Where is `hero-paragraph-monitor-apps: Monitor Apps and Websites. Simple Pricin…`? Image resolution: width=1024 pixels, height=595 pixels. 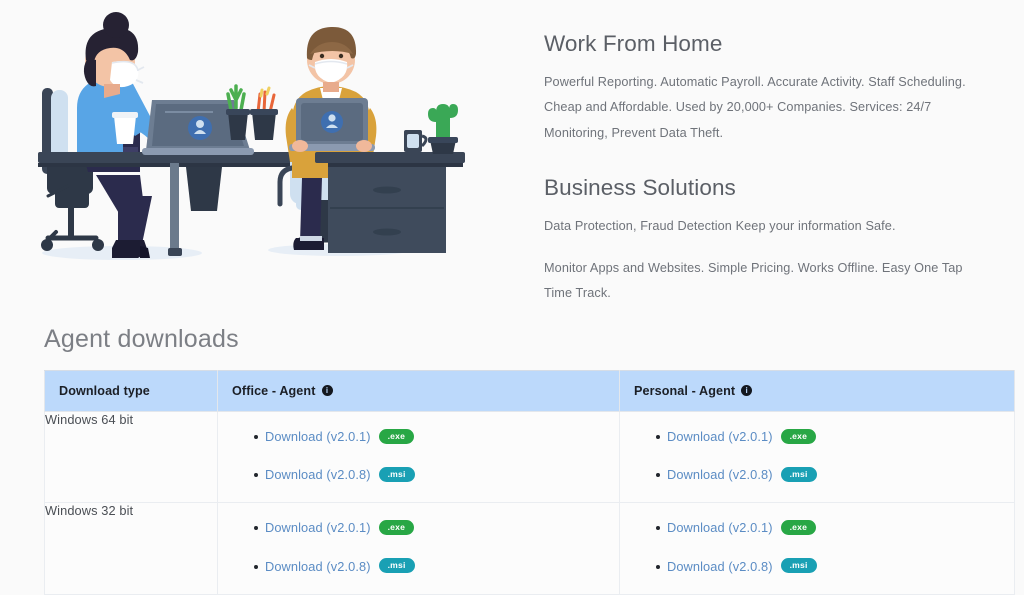 hero-paragraph-monitor-apps: Monitor Apps and Websites. Simple Pricin… is located at coordinates (753, 280).